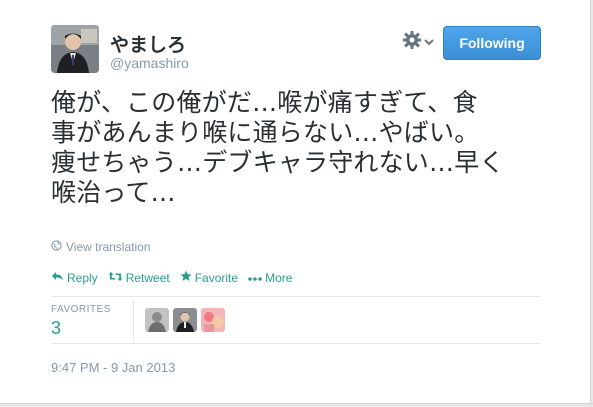 This screenshot has width=593, height=407. I want to click on favorites-label: FAVORITES, so click(81, 309).